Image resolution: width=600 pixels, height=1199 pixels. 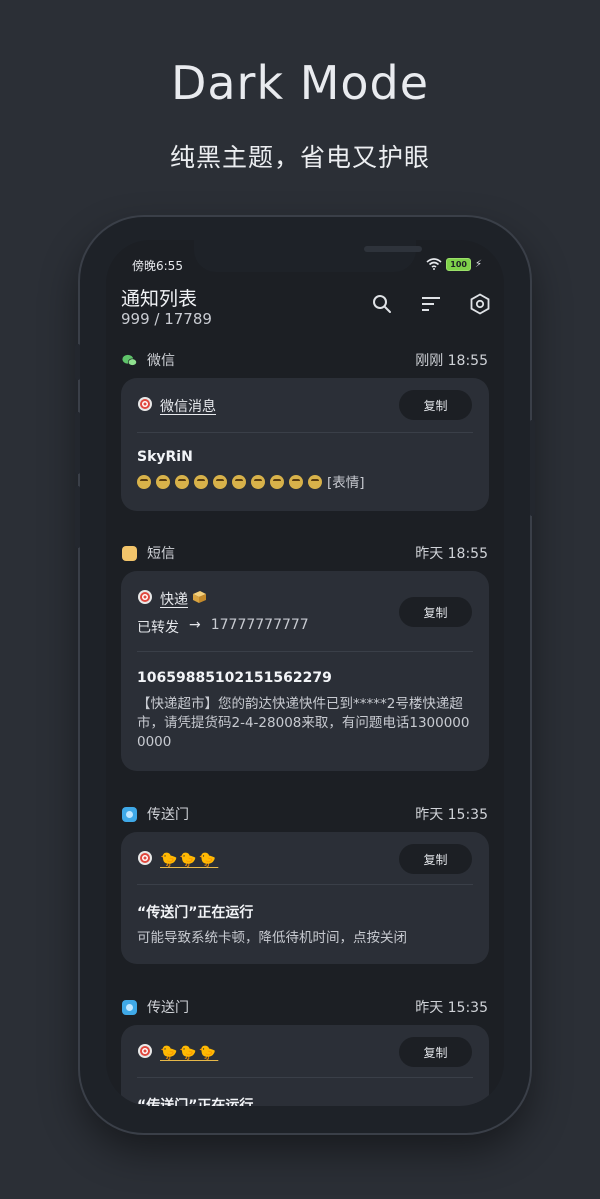 What do you see at coordinates (451, 361) in the screenshot?
I see `group-time: 刚刚 18:55` at bounding box center [451, 361].